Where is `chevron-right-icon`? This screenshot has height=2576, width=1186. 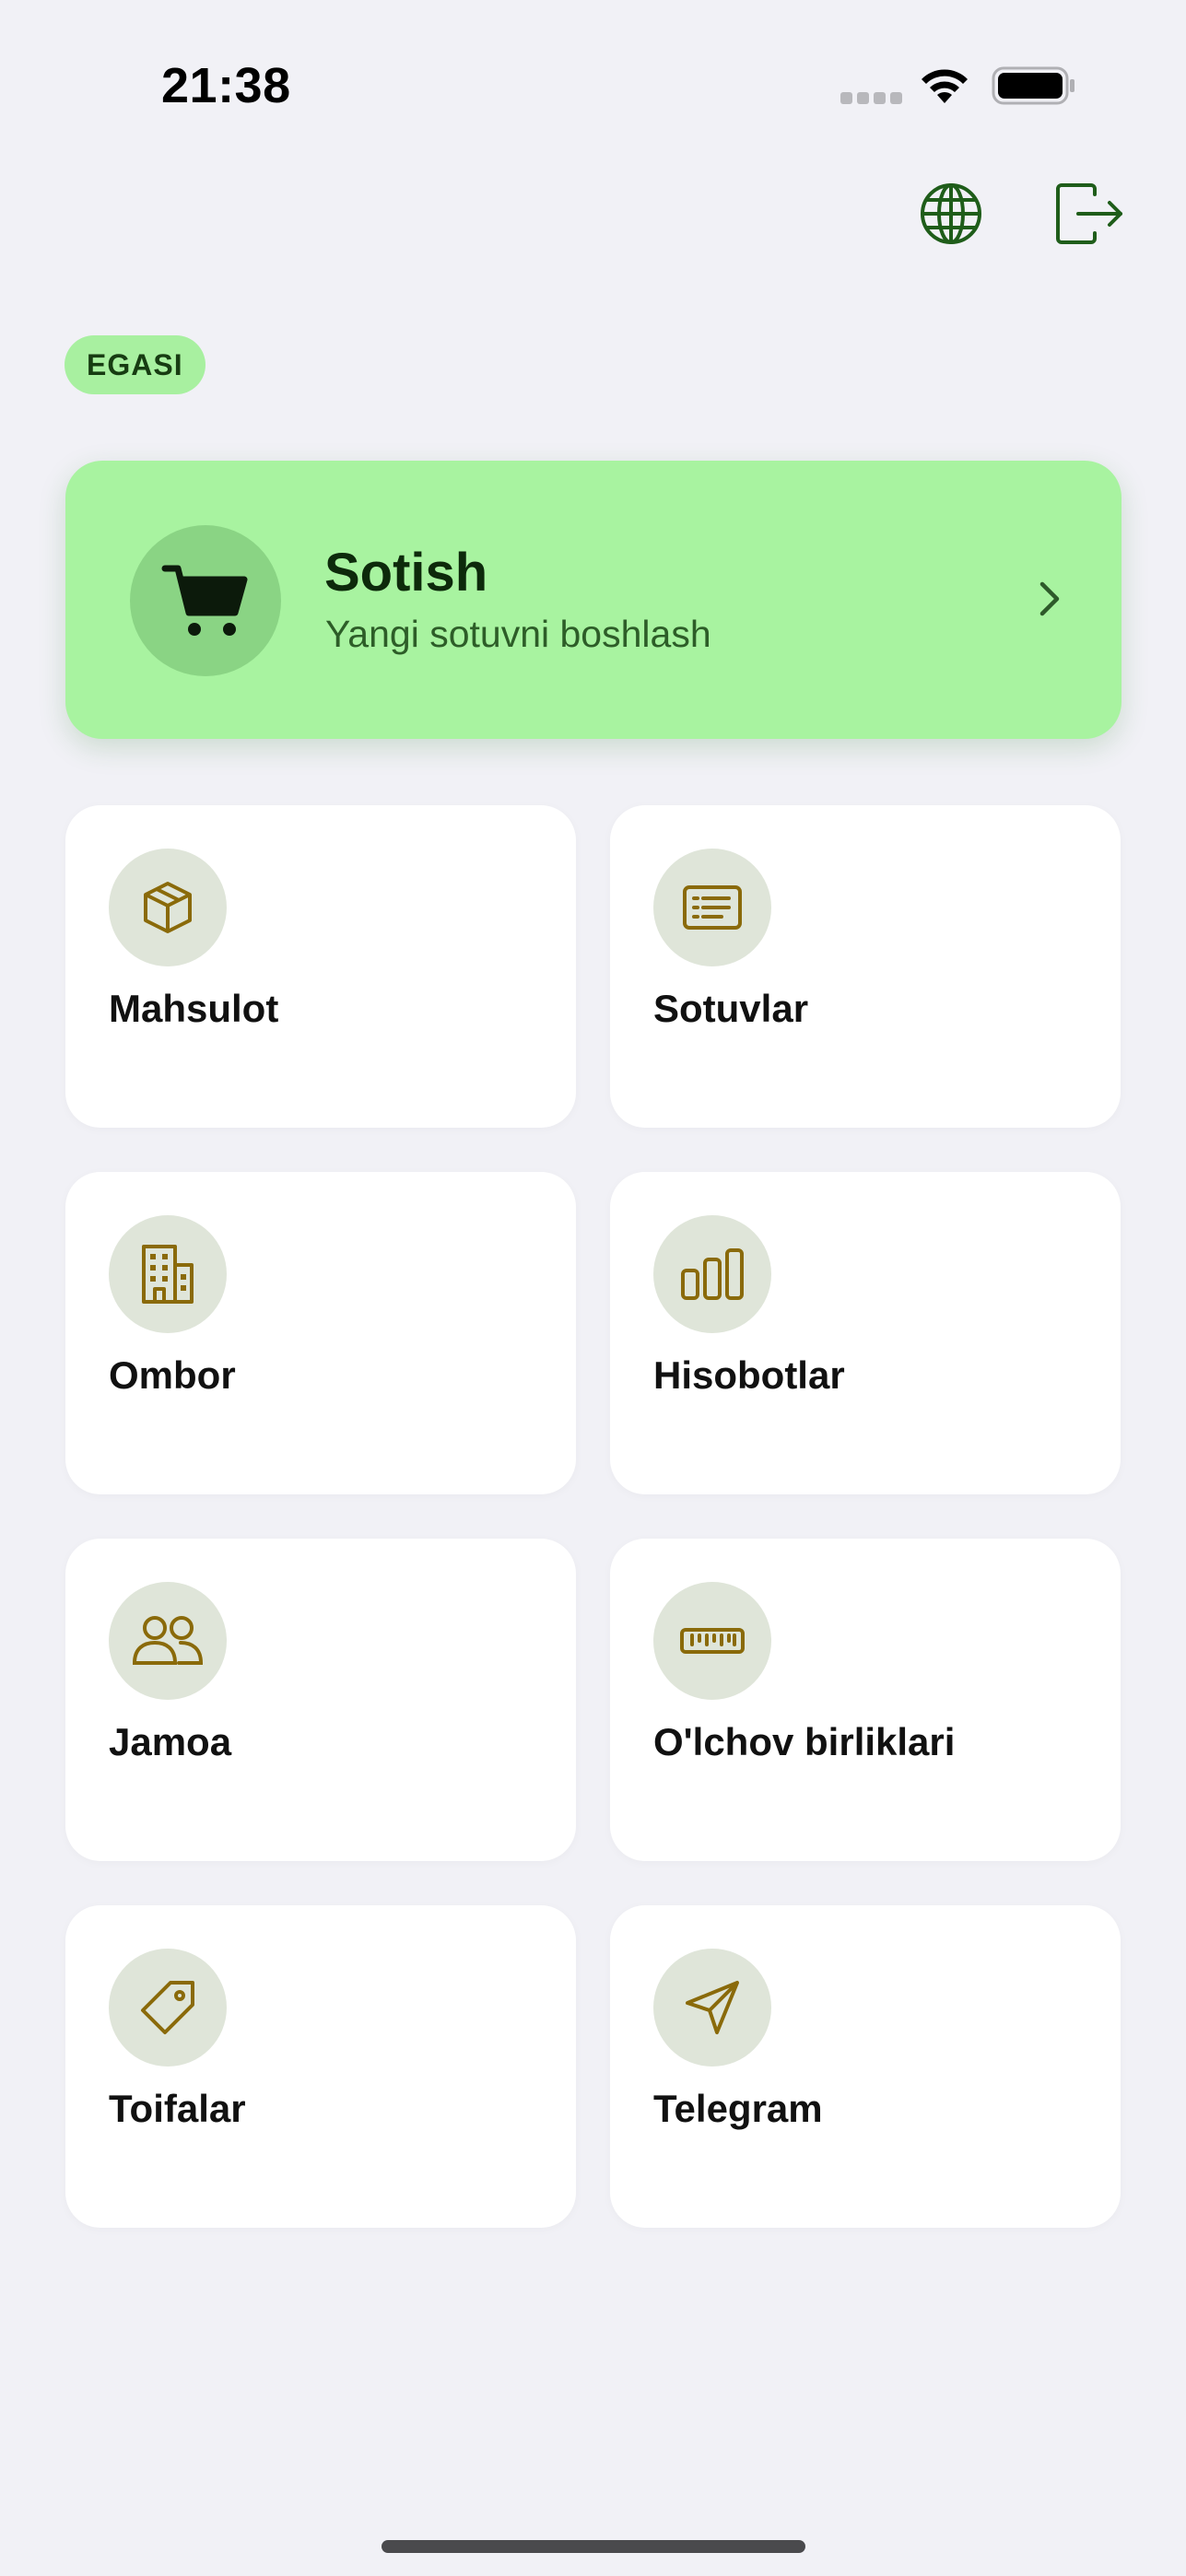
chevron-right-icon is located at coordinates (1049, 598).